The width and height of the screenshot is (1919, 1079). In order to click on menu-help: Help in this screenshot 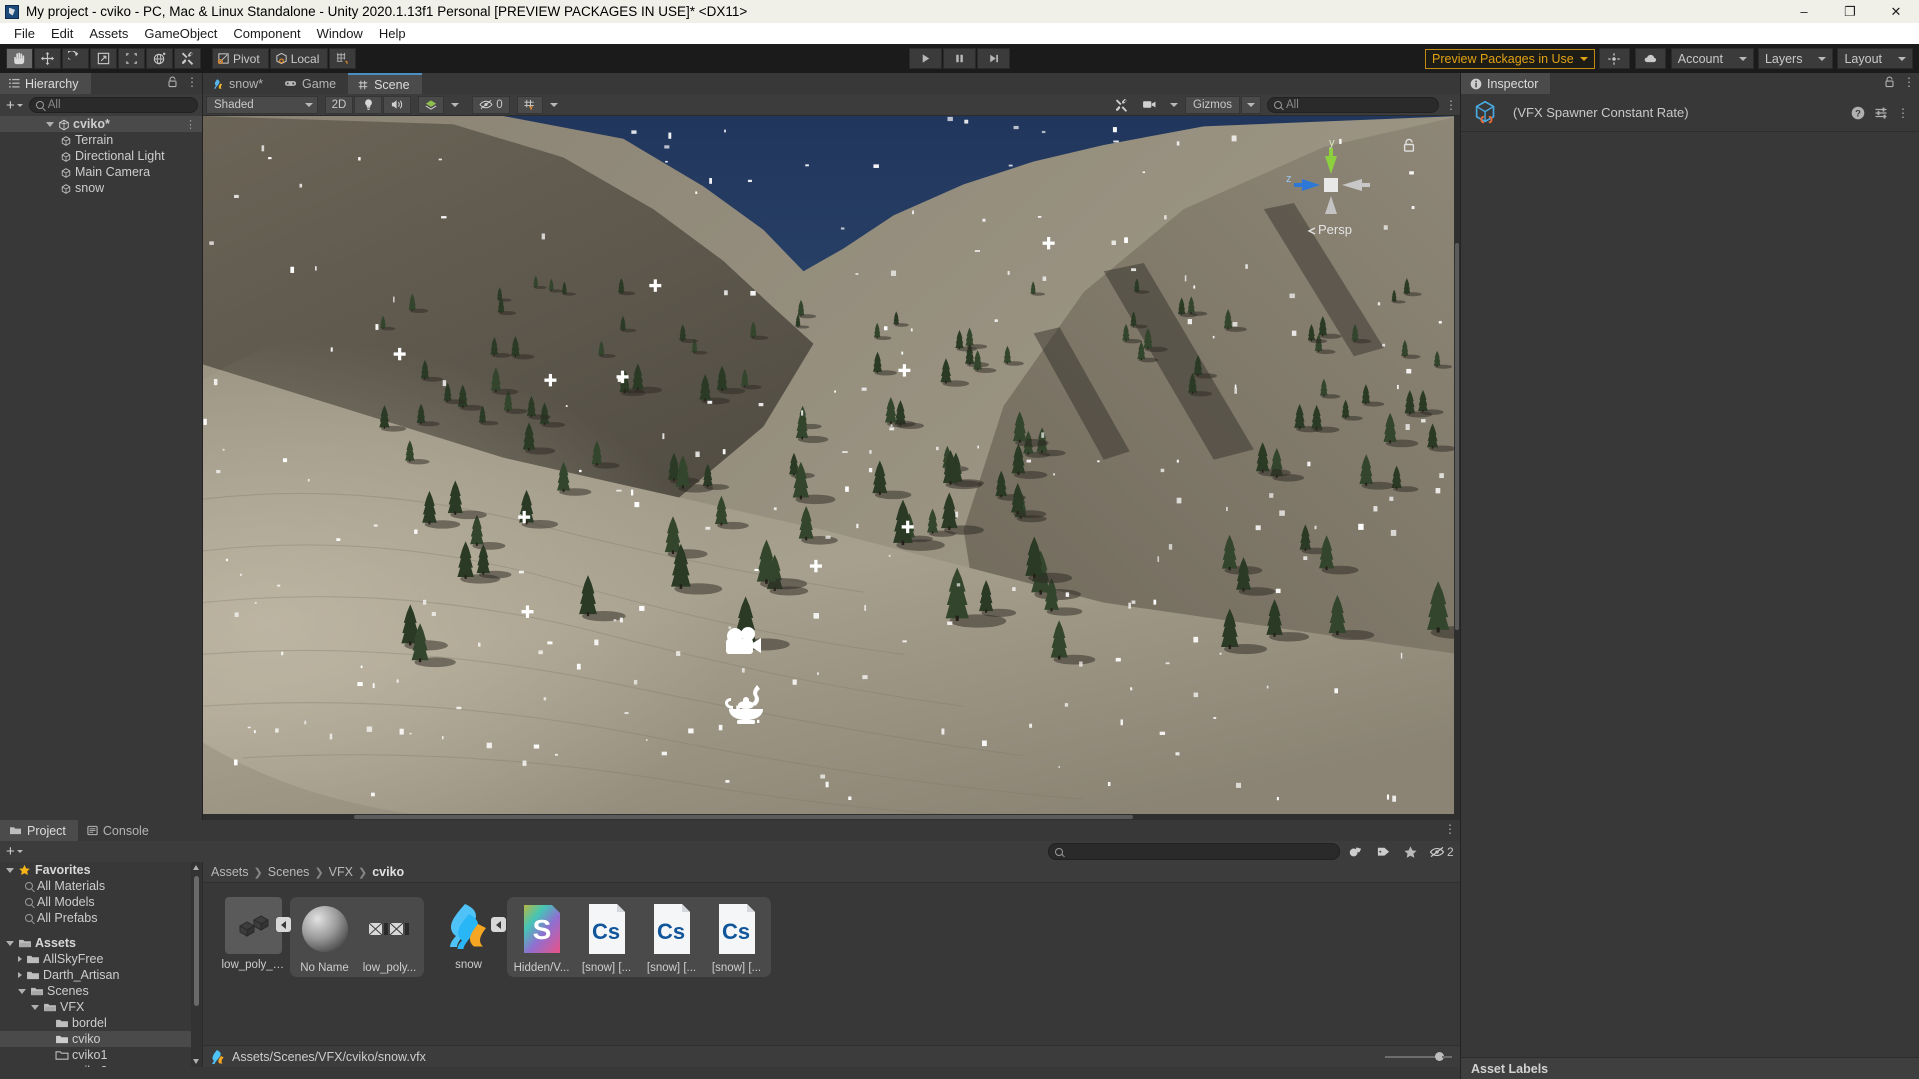, I will do `click(392, 33)`.